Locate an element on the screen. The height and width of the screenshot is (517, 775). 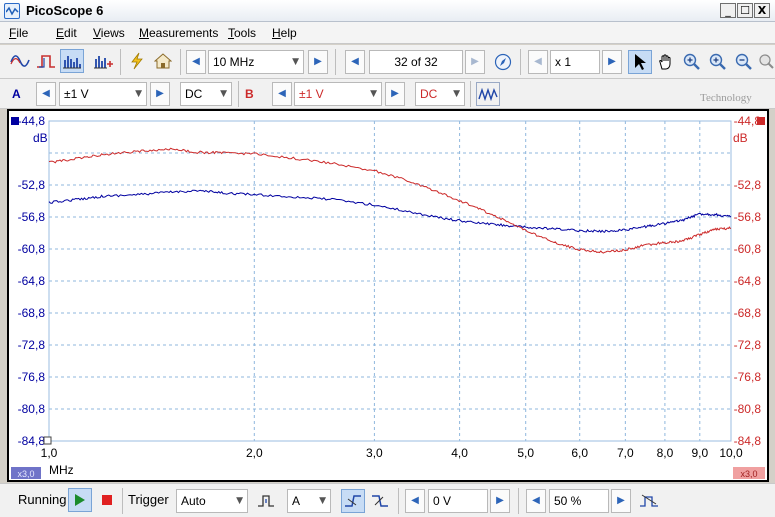
buffer-position-field: 32 of 32 is located at coordinates (416, 62).